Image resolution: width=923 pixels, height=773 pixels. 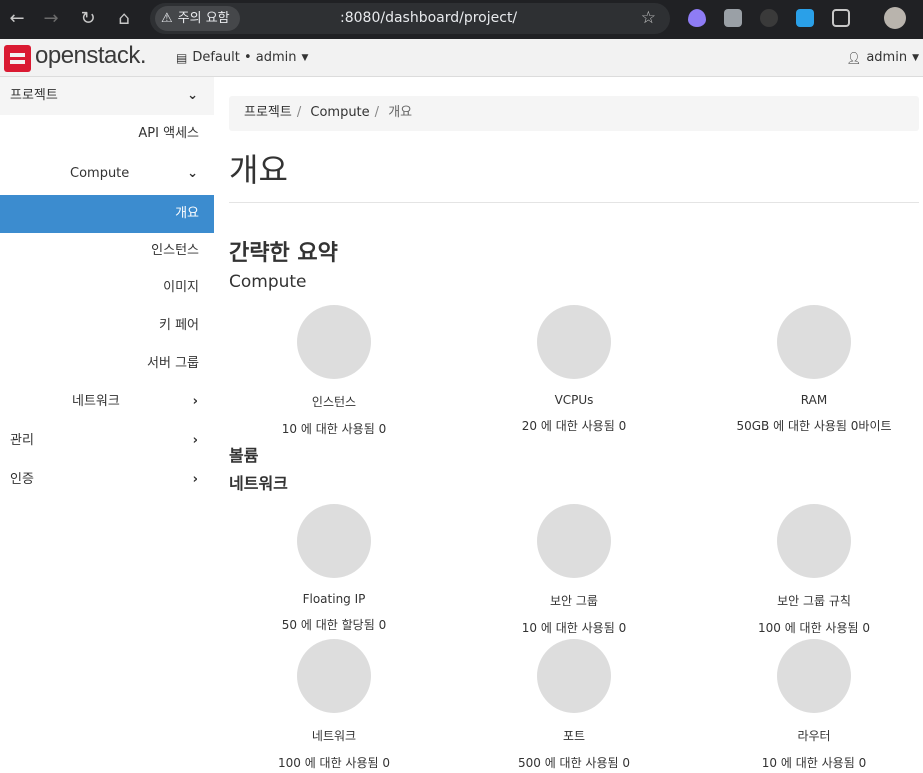 I want to click on breadcrumb-item: 프로젝트, so click(x=268, y=112).